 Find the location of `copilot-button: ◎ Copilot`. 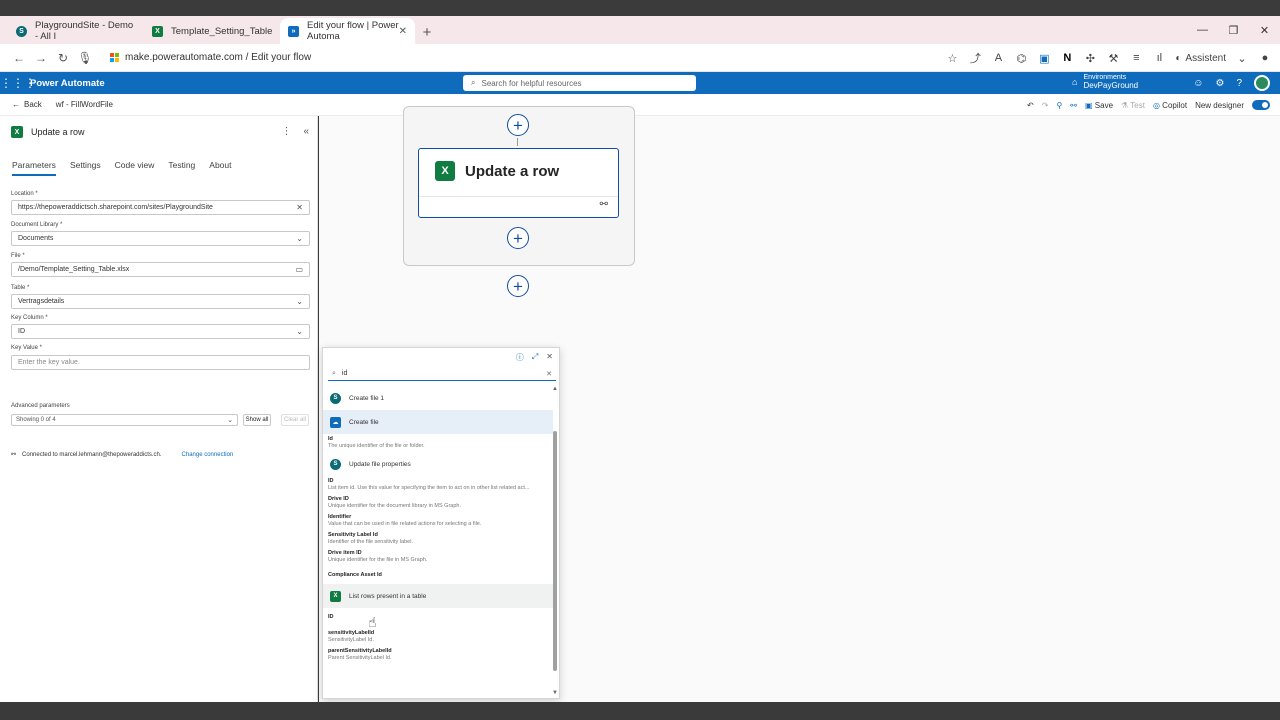

copilot-button: ◎ Copilot is located at coordinates (1170, 105).